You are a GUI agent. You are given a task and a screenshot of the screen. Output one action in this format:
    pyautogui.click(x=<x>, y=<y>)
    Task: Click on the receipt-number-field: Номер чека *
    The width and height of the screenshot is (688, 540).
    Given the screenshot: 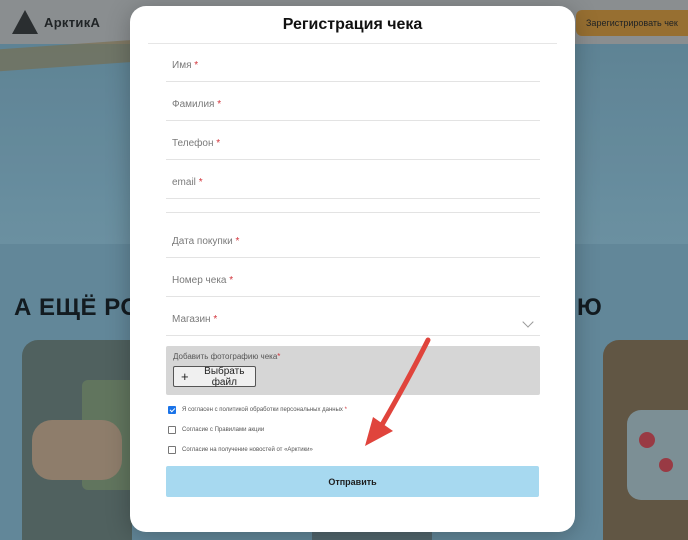 What is the action you would take?
    pyautogui.click(x=353, y=286)
    